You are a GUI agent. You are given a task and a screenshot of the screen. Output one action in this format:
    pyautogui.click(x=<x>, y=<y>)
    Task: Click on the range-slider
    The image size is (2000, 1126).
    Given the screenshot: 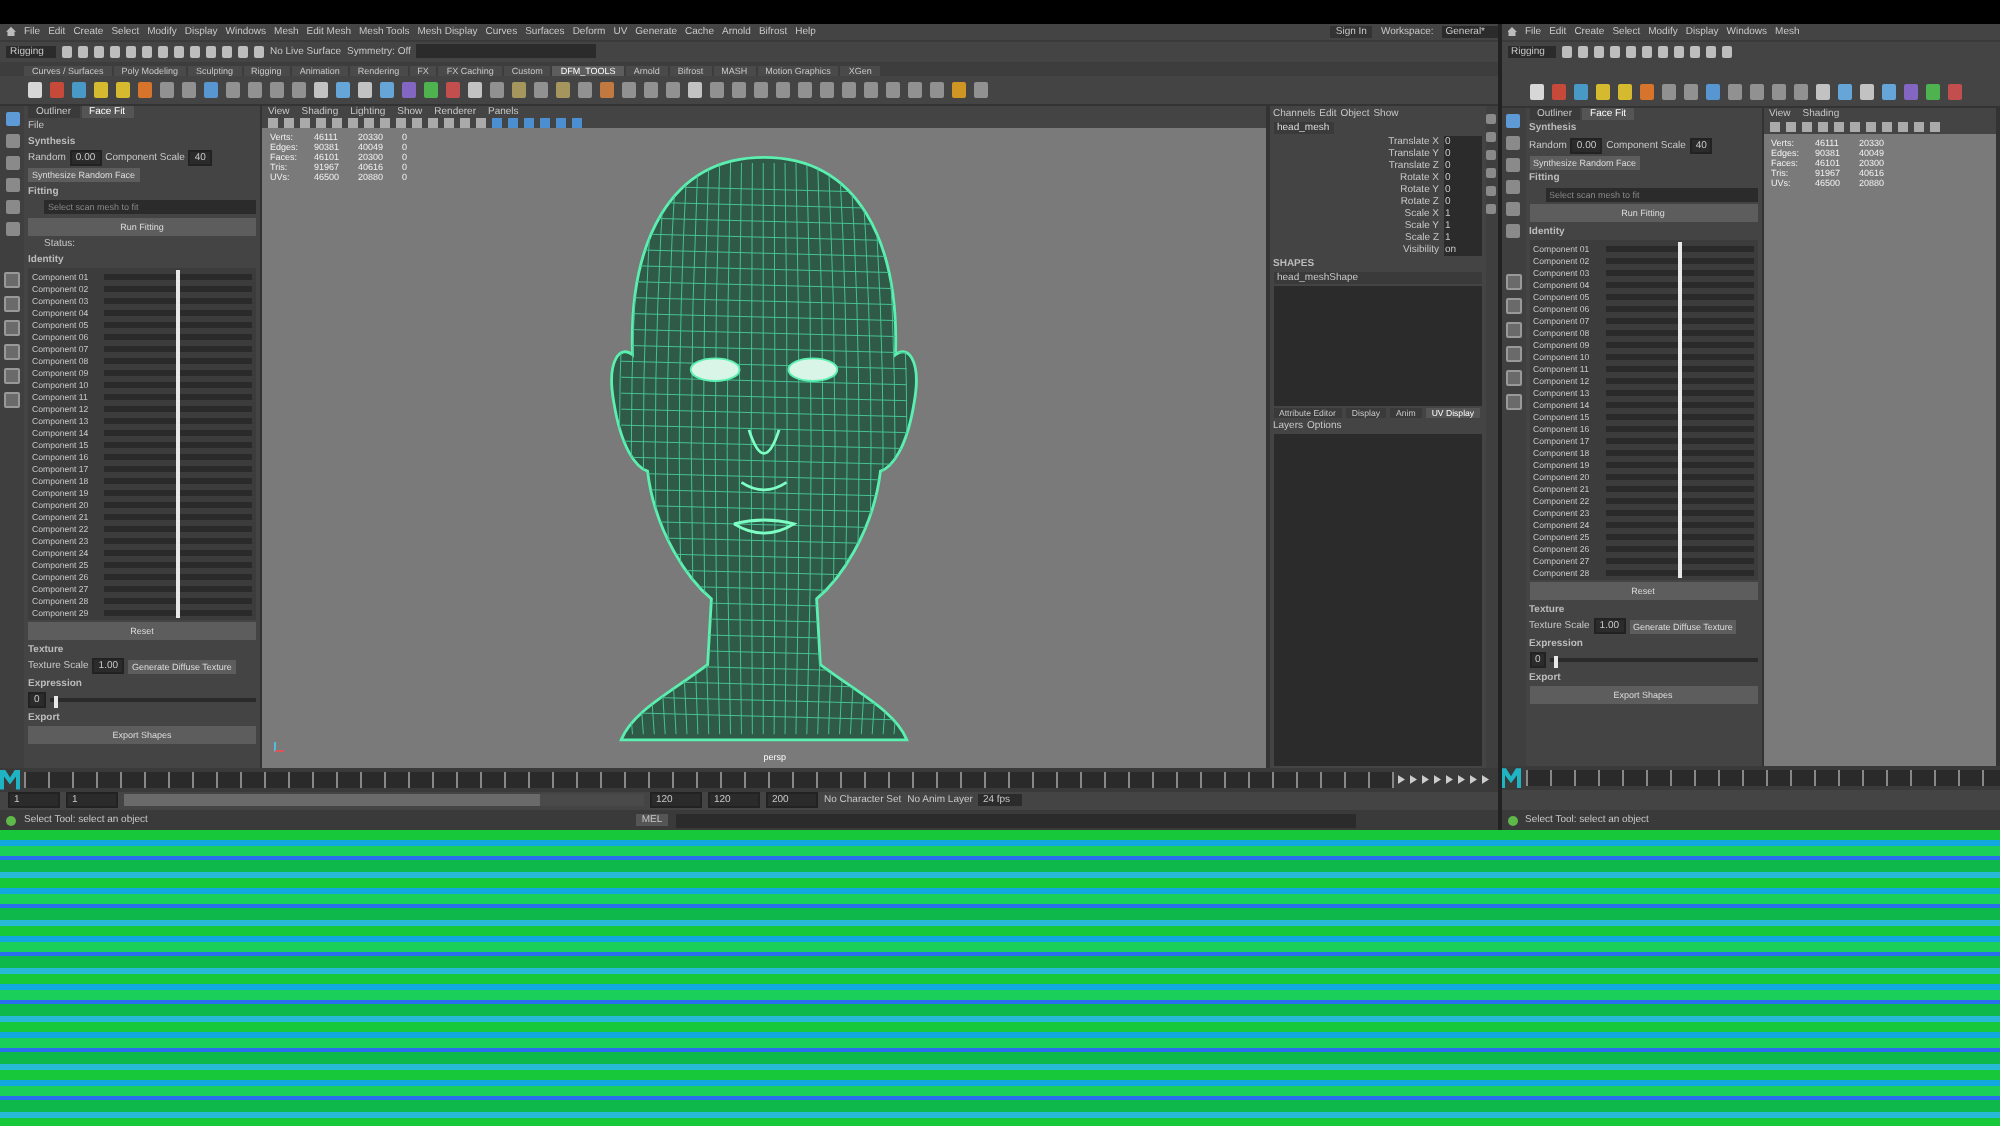 What is the action you would take?
    pyautogui.click(x=384, y=800)
    